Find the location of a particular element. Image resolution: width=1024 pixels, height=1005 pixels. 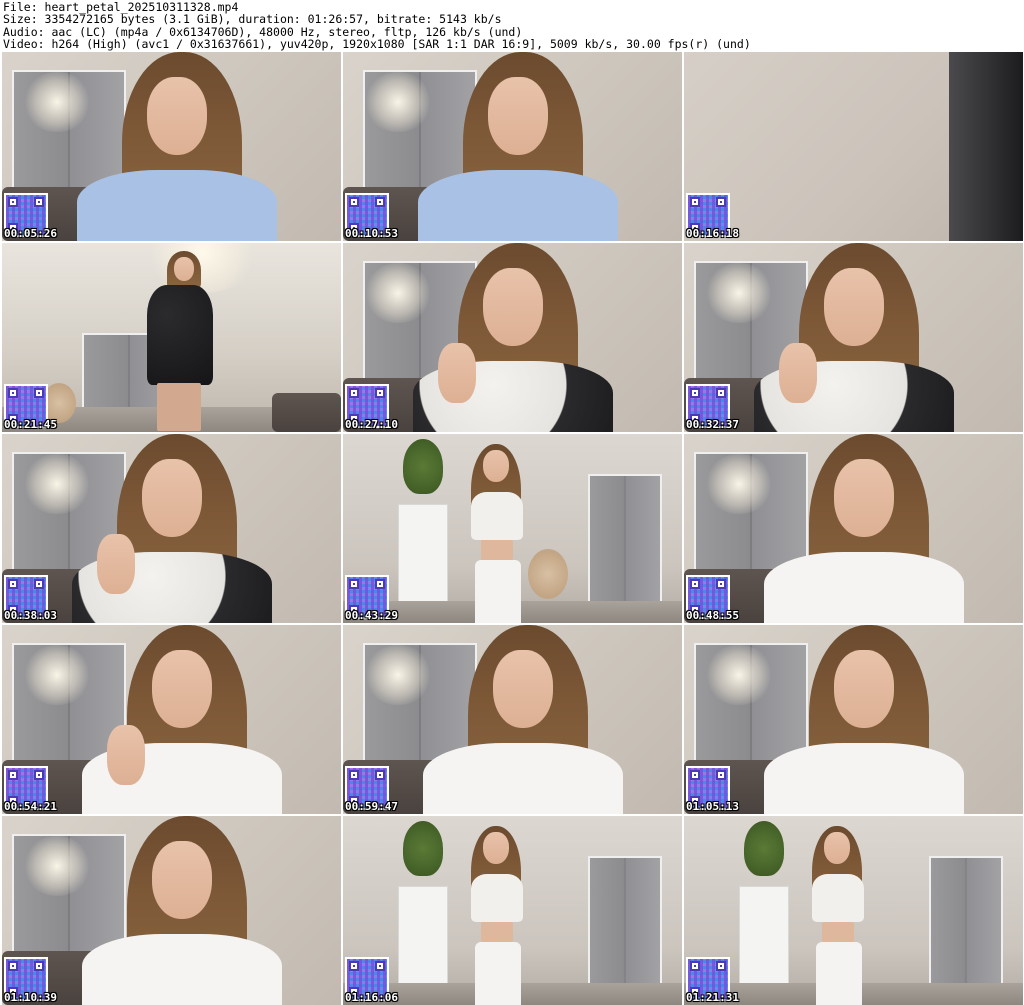

curtain-panel is located at coordinates (986, 146).